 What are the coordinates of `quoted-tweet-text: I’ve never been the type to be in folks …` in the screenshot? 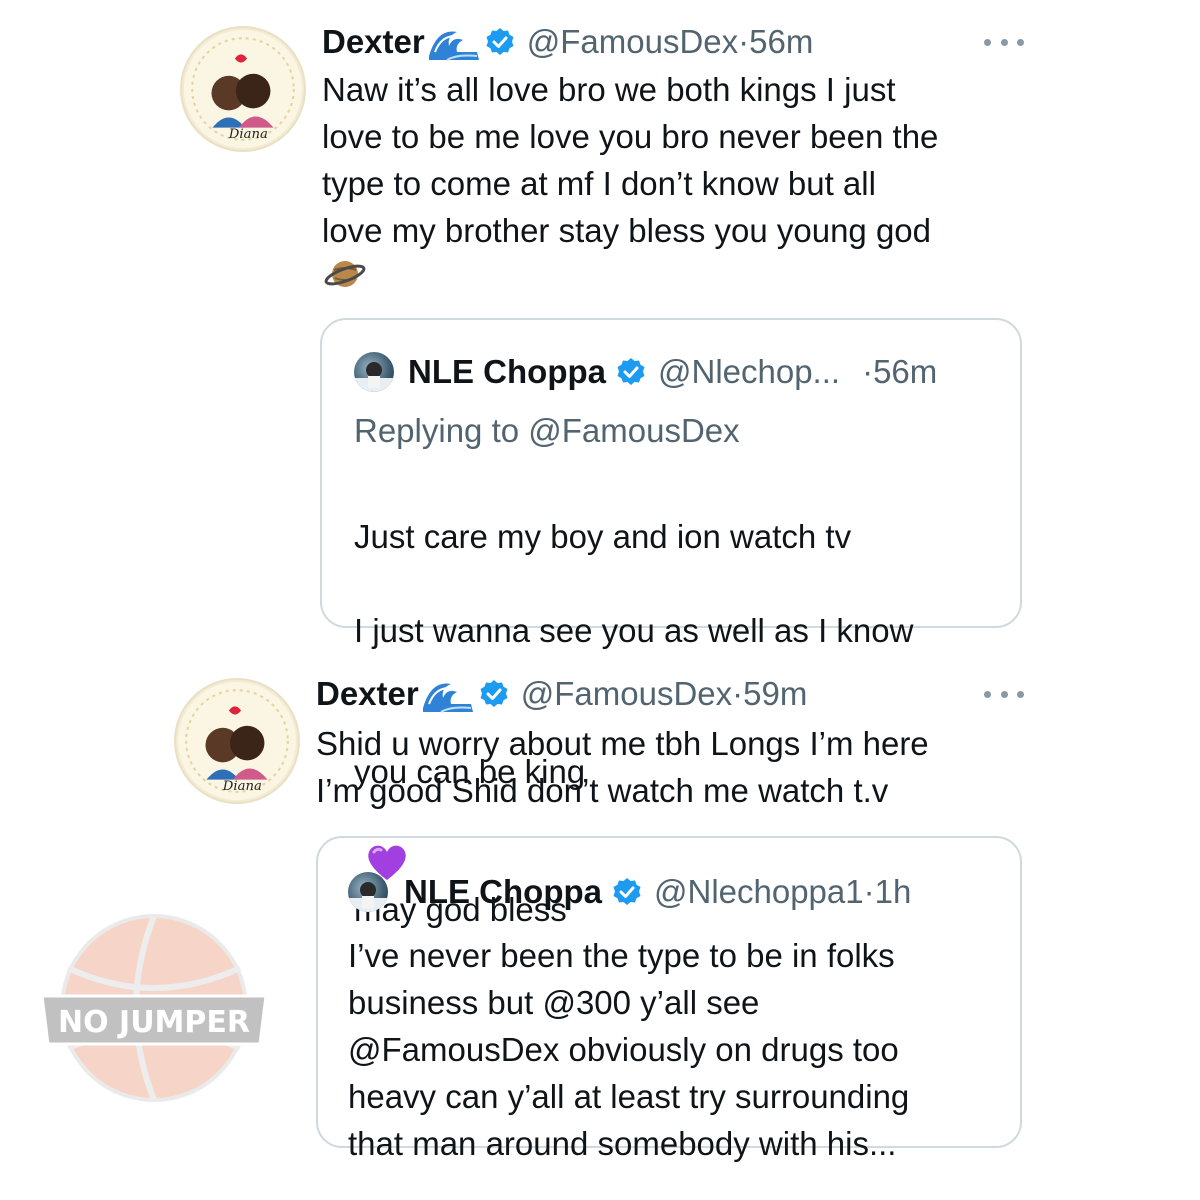 It's located at (629, 1049).